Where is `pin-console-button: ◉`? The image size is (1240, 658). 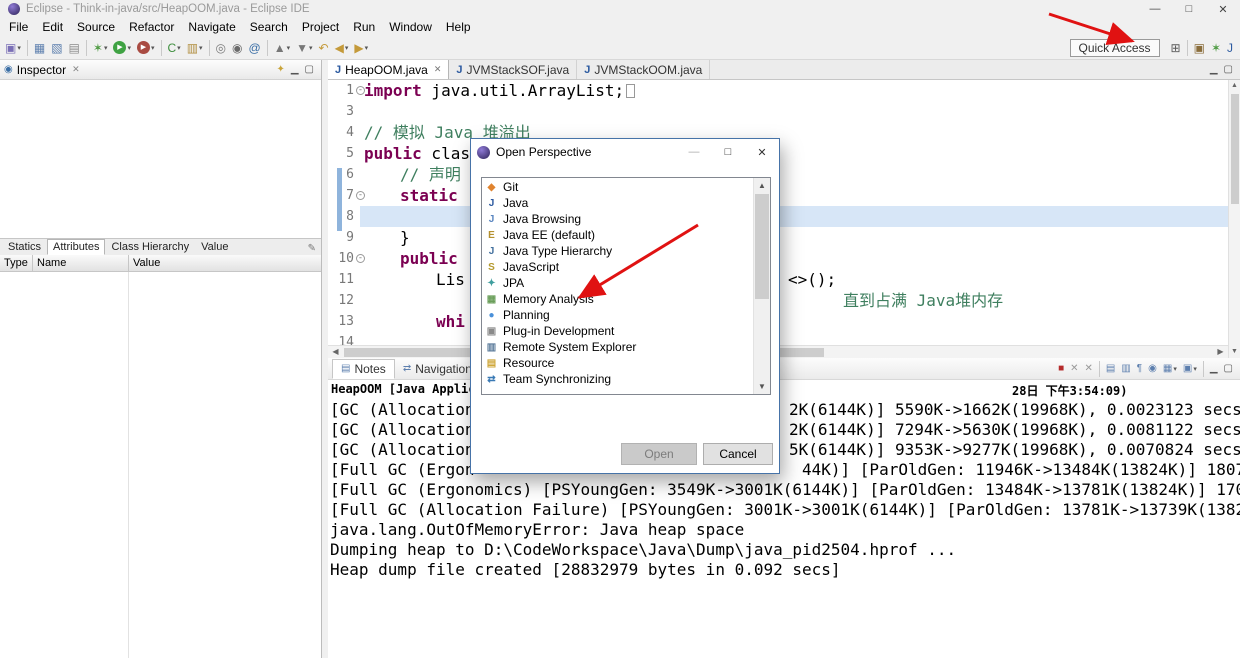 pin-console-button: ◉ is located at coordinates (1152, 369).